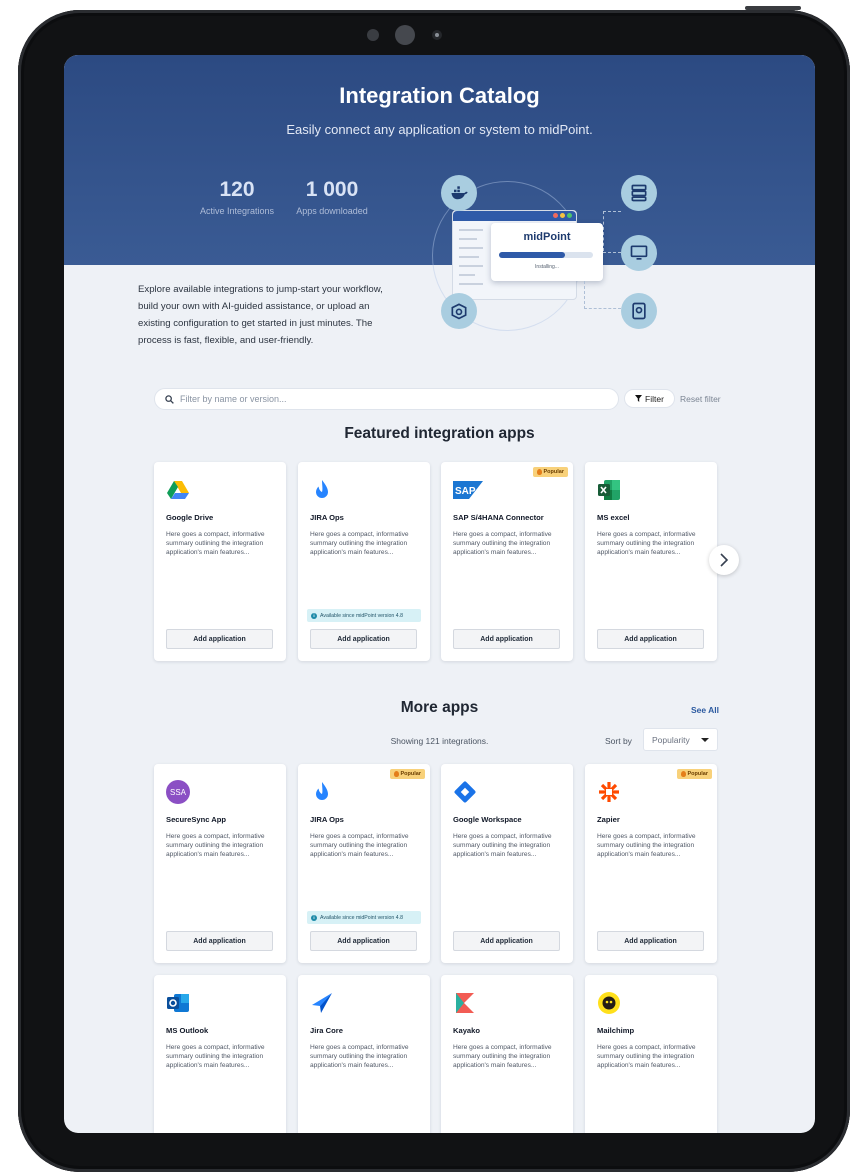  I want to click on card-name: MS excel, so click(613, 517).